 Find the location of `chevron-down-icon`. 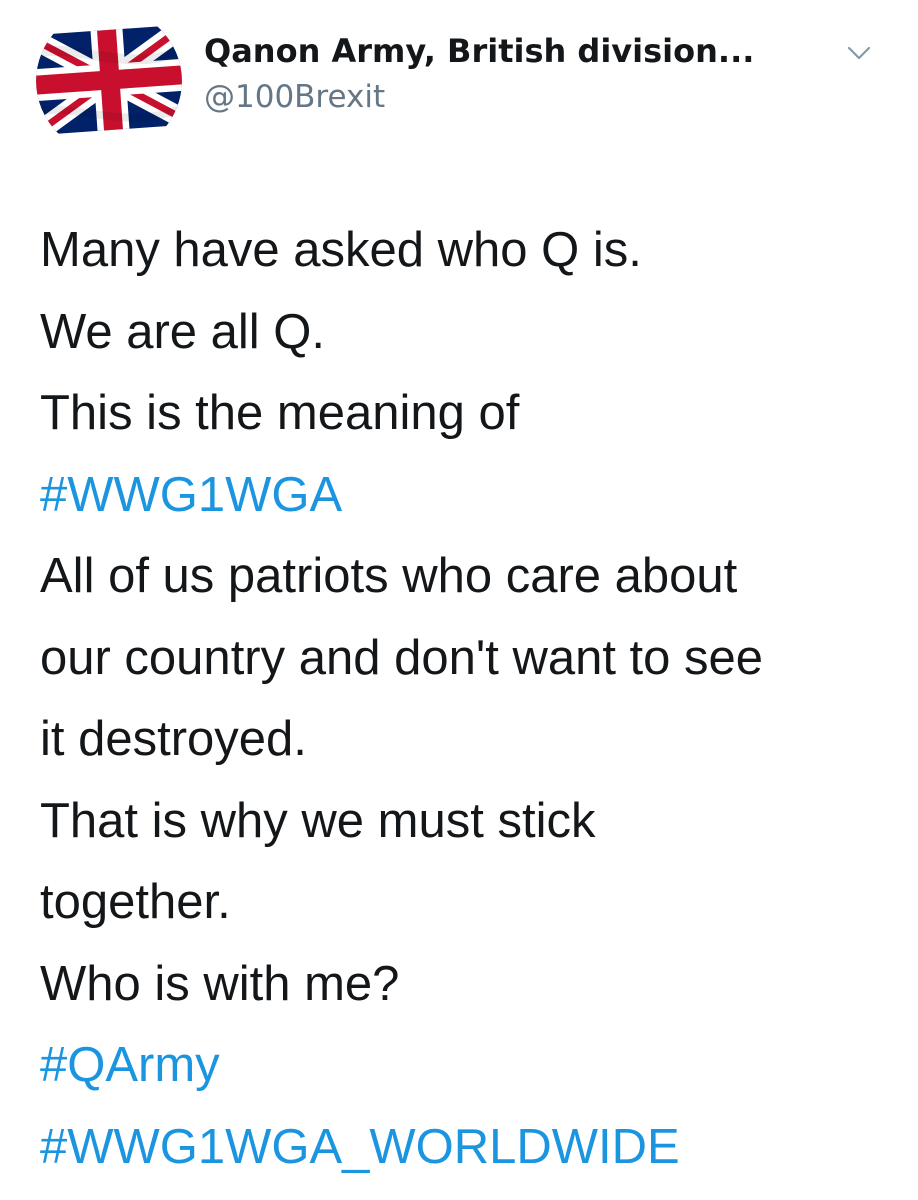

chevron-down-icon is located at coordinates (859, 53).